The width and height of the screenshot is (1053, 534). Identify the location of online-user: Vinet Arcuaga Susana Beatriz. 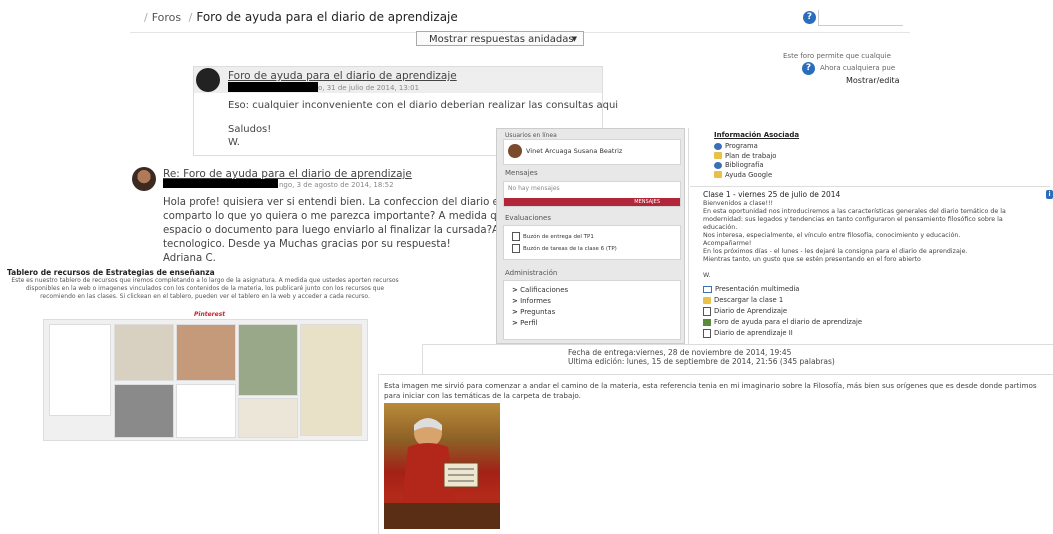
(574, 151).